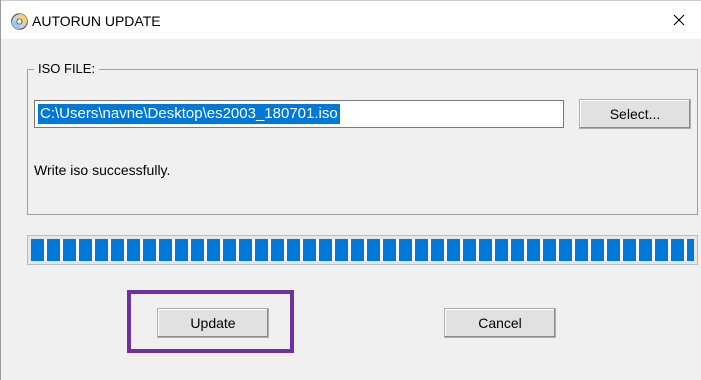 The image size is (701, 380). I want to click on progress-bar, so click(362, 250).